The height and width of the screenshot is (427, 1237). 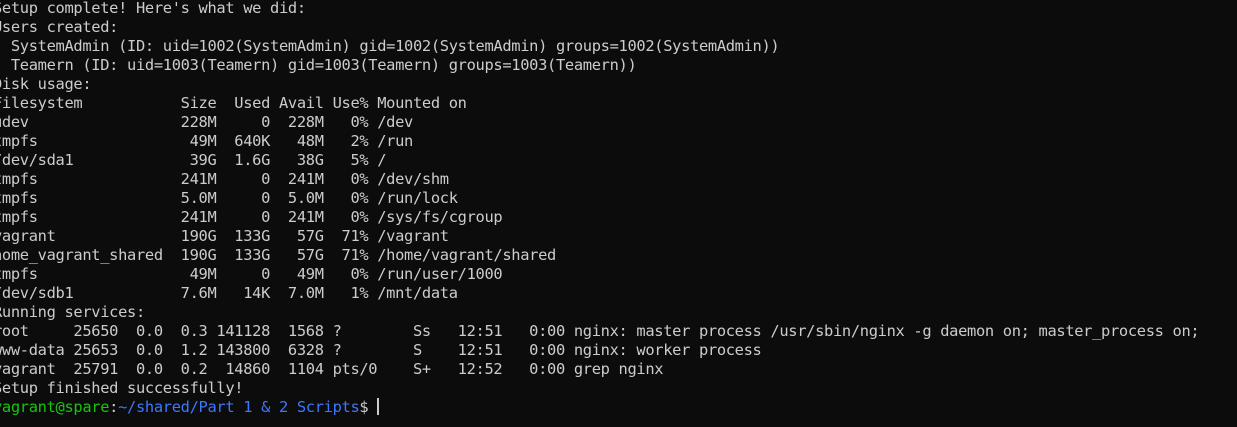 What do you see at coordinates (229, 293) in the screenshot?
I see `df-table-row: /dev/sdb1 7.6M 14K 7.0M 1% /mnt/data` at bounding box center [229, 293].